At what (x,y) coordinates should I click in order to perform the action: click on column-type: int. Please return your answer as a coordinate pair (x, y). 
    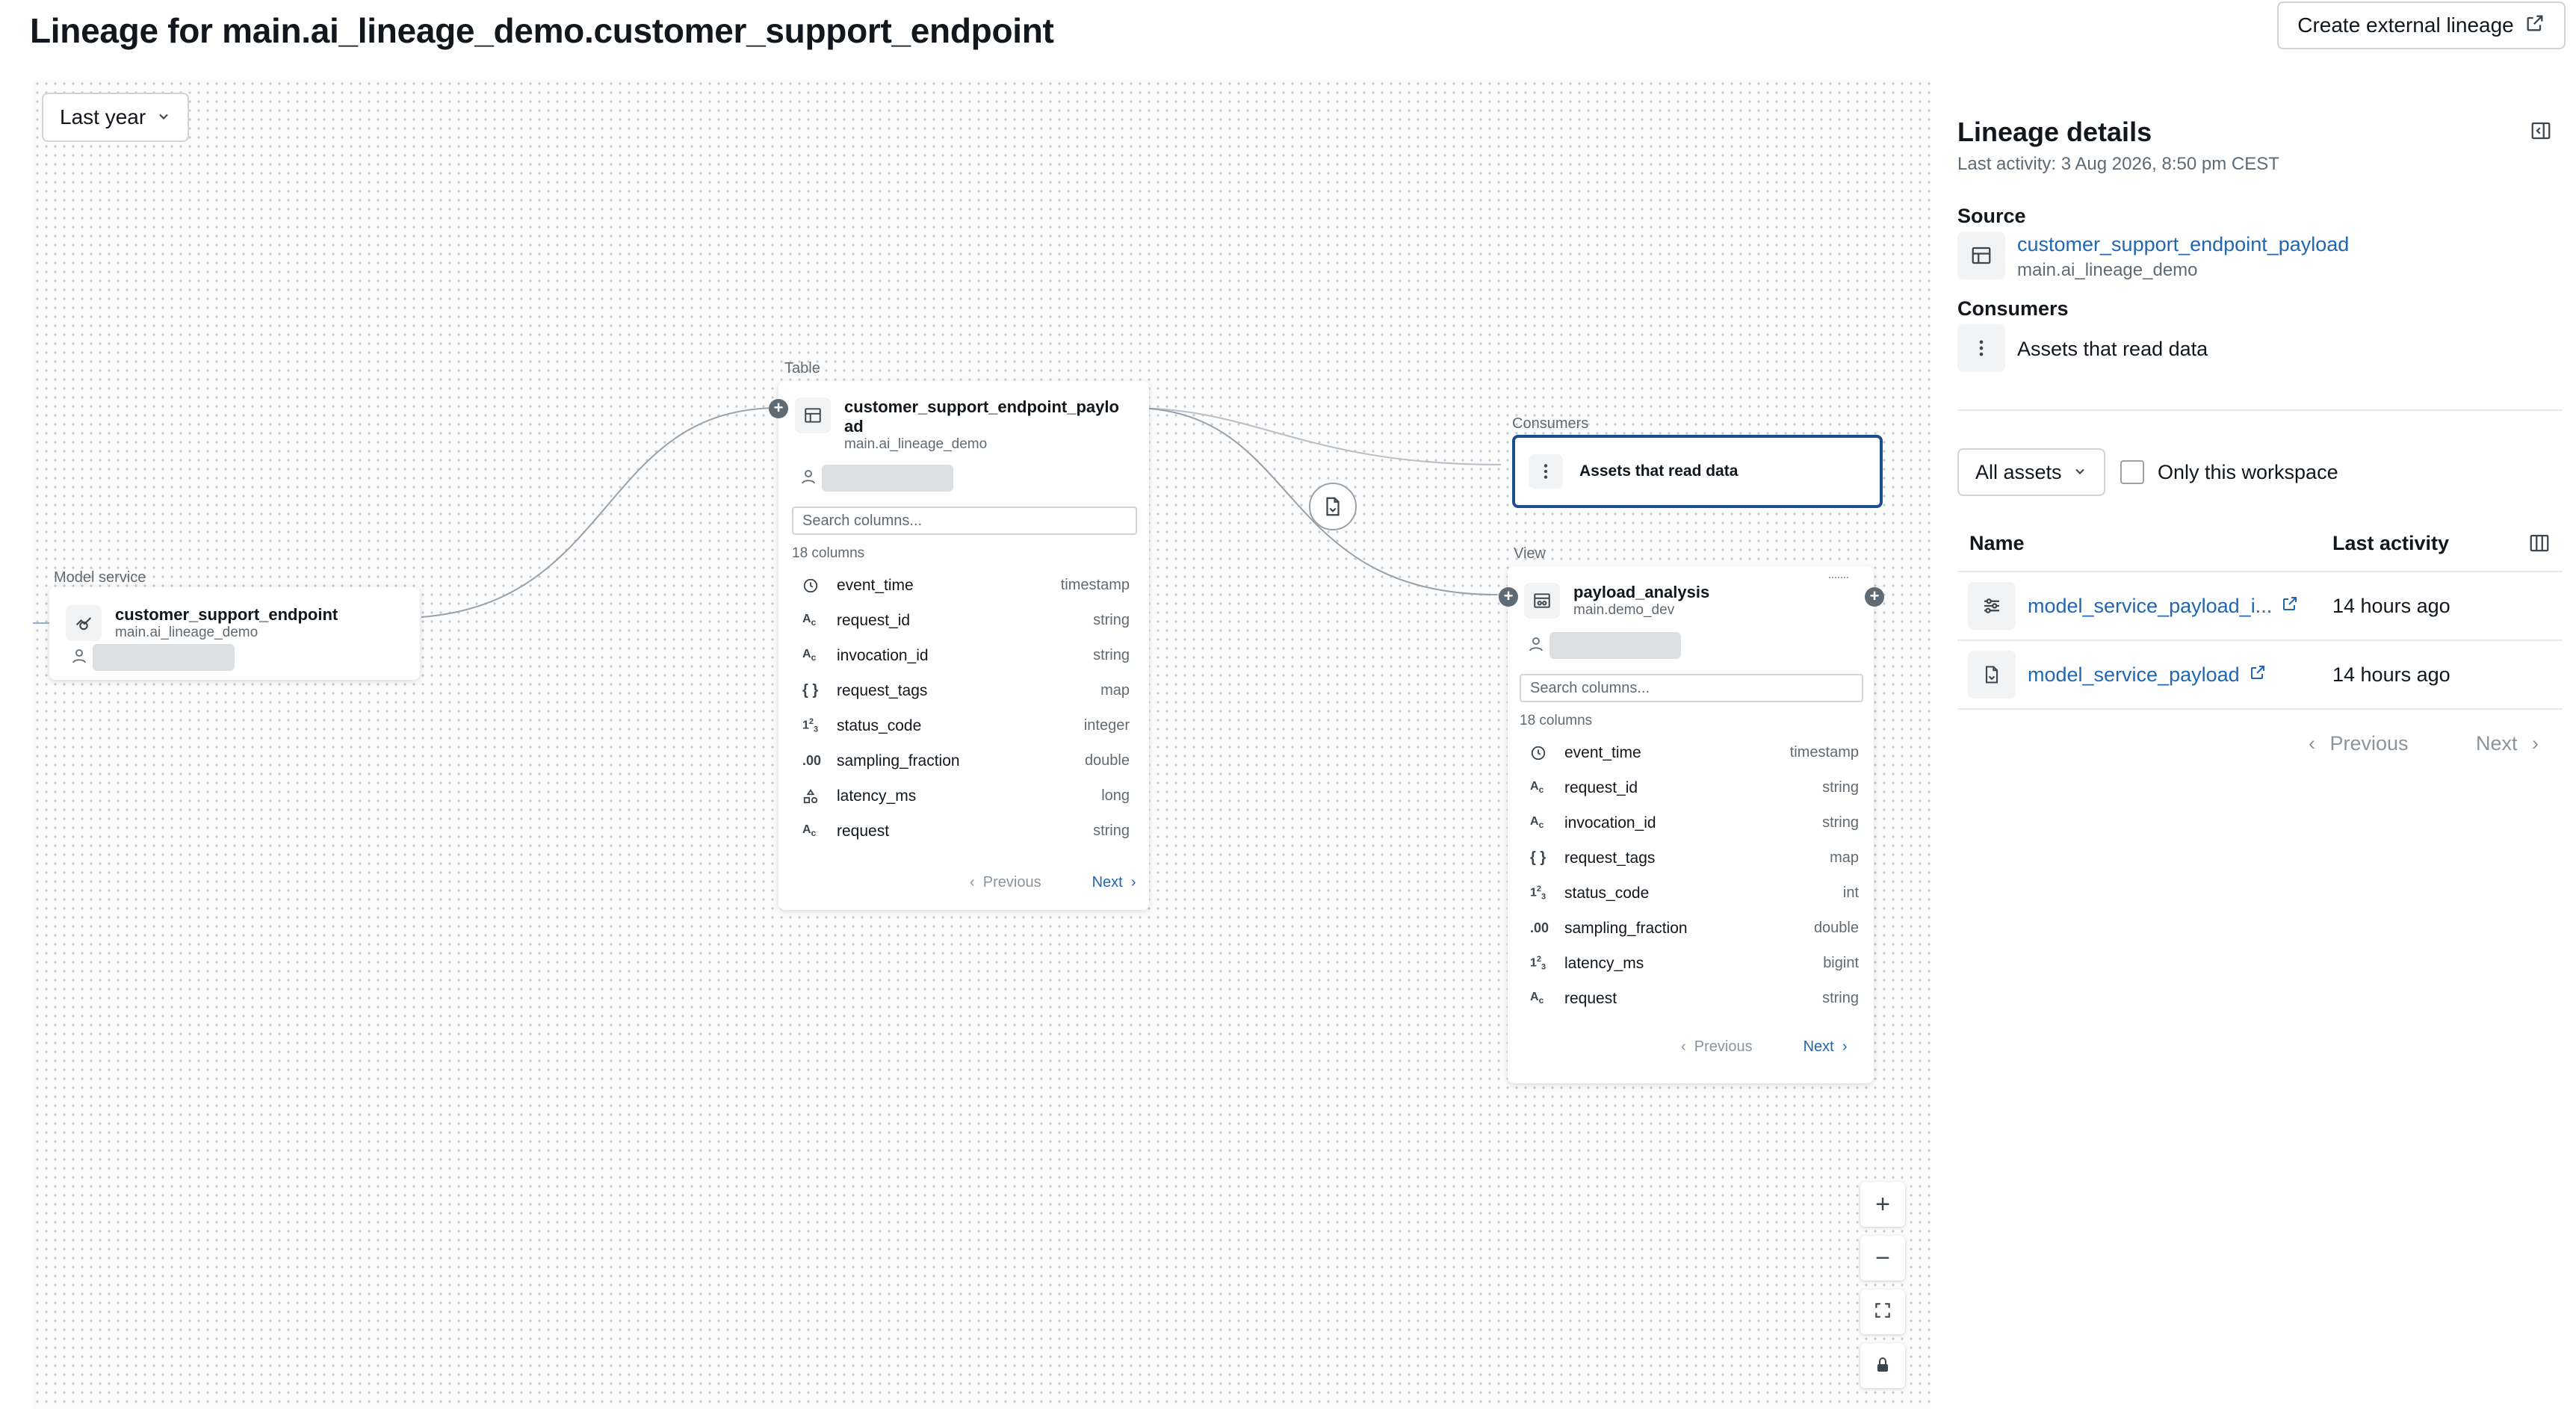
    Looking at the image, I should click on (1850, 893).